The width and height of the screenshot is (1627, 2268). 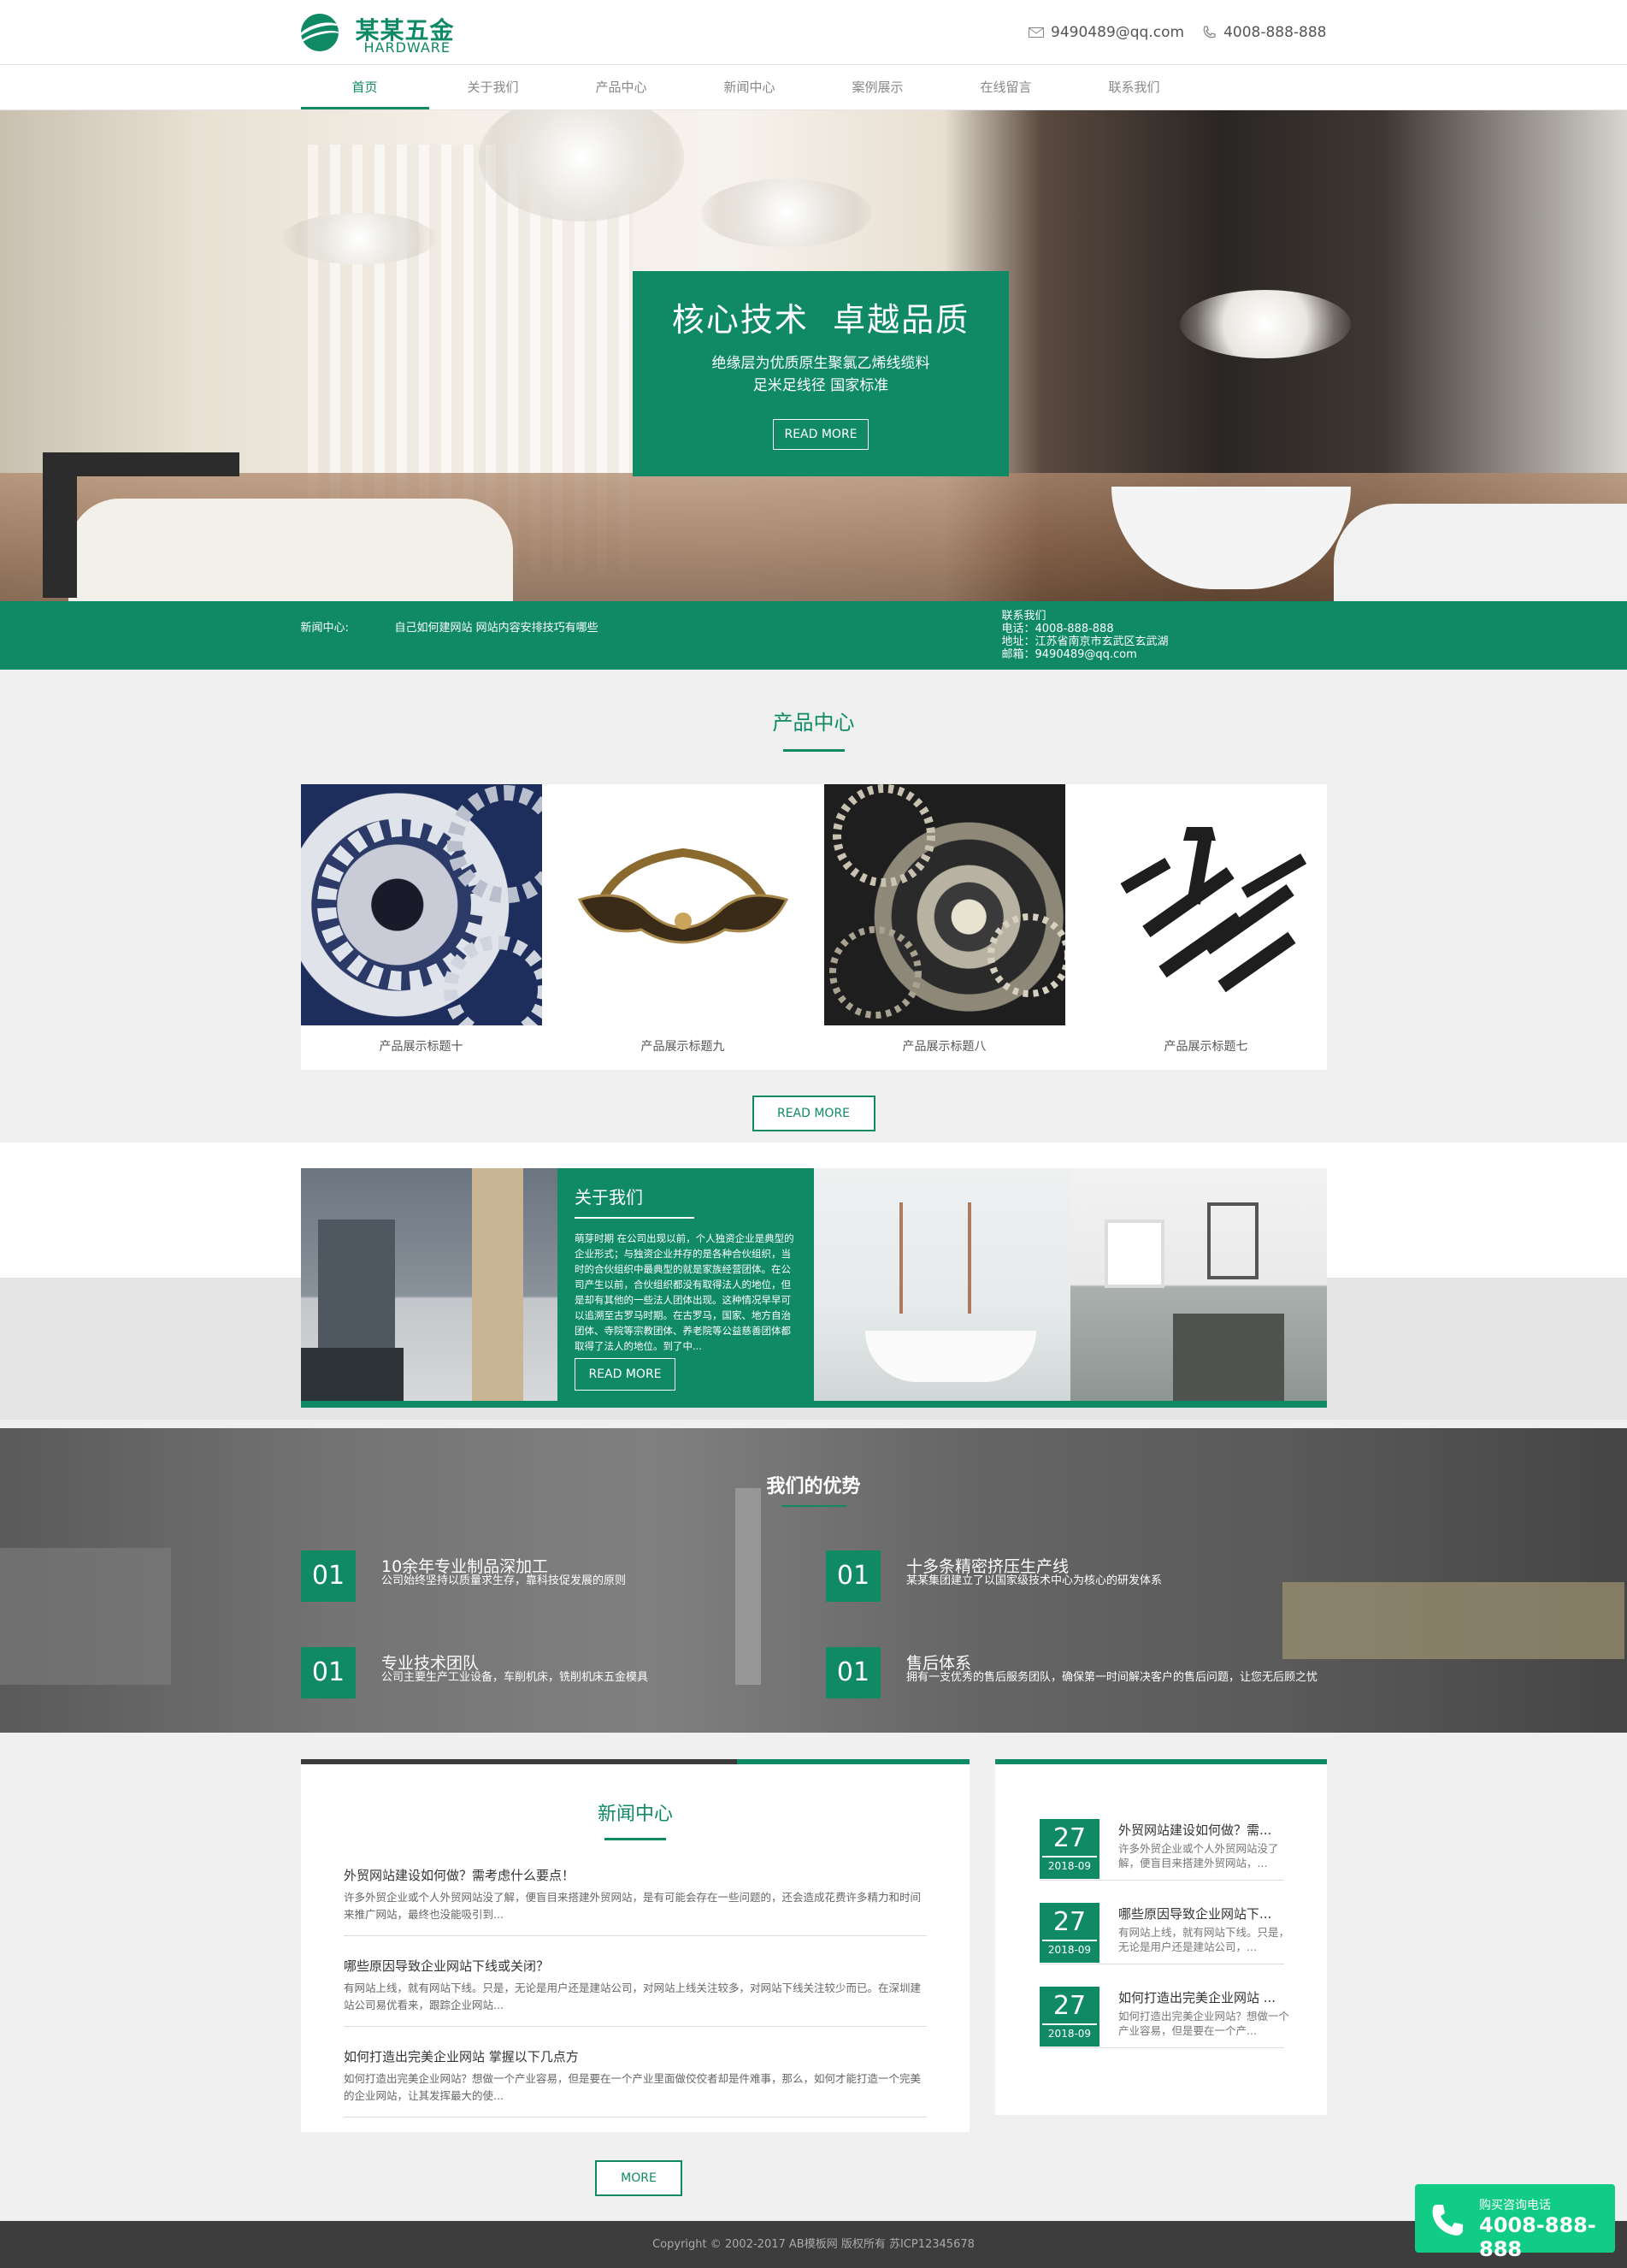 What do you see at coordinates (944, 1047) in the screenshot?
I see `product-caption: 产品展示标题八` at bounding box center [944, 1047].